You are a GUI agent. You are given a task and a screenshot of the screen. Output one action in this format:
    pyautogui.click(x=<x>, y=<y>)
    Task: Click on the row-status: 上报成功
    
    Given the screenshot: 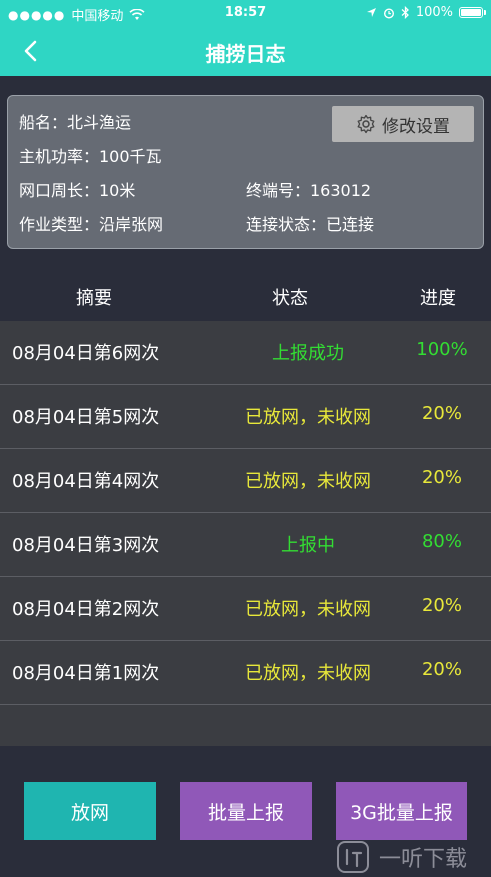 What is the action you would take?
    pyautogui.click(x=308, y=353)
    